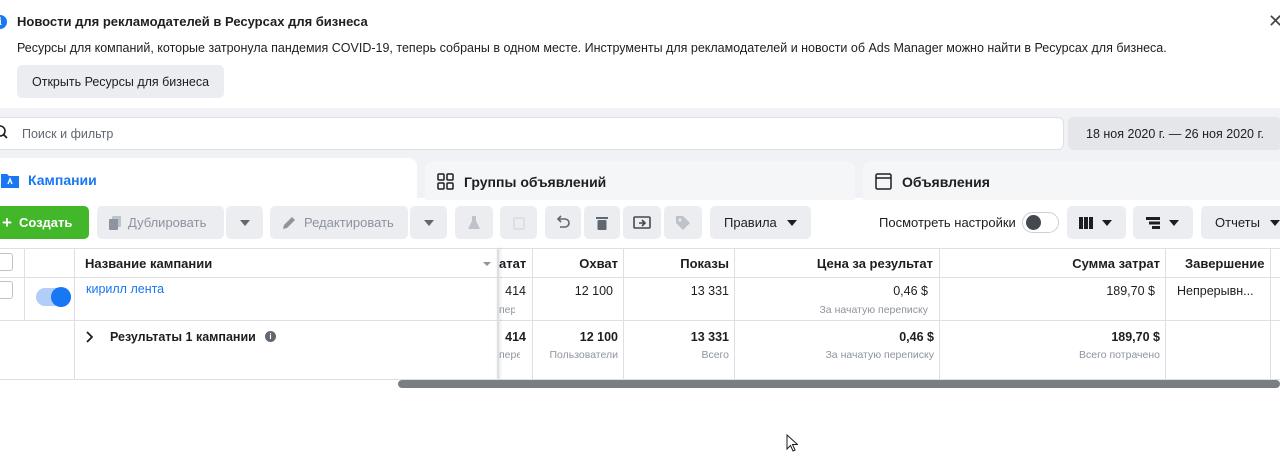 The width and height of the screenshot is (1280, 461). What do you see at coordinates (1052, 263) in the screenshot?
I see `header-amount-spent: Сумма затрат` at bounding box center [1052, 263].